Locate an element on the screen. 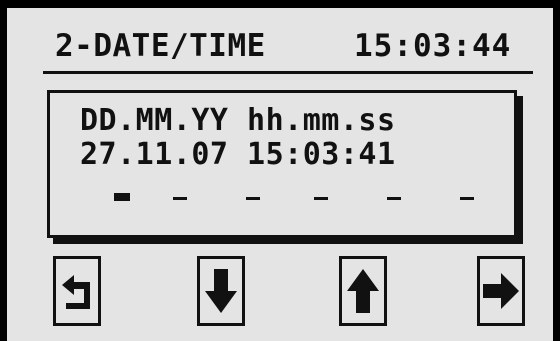 This screenshot has width=560, height=341. header-divider is located at coordinates (288, 72).